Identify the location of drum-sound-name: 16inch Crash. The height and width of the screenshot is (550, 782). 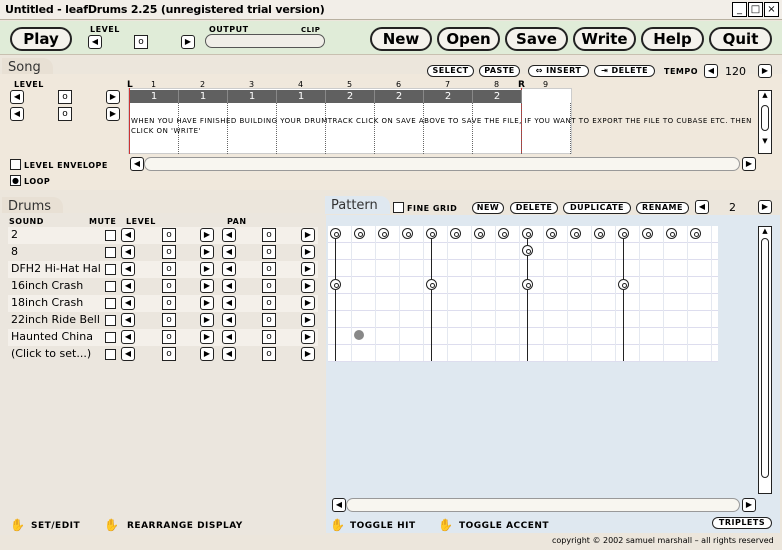
(56, 285).